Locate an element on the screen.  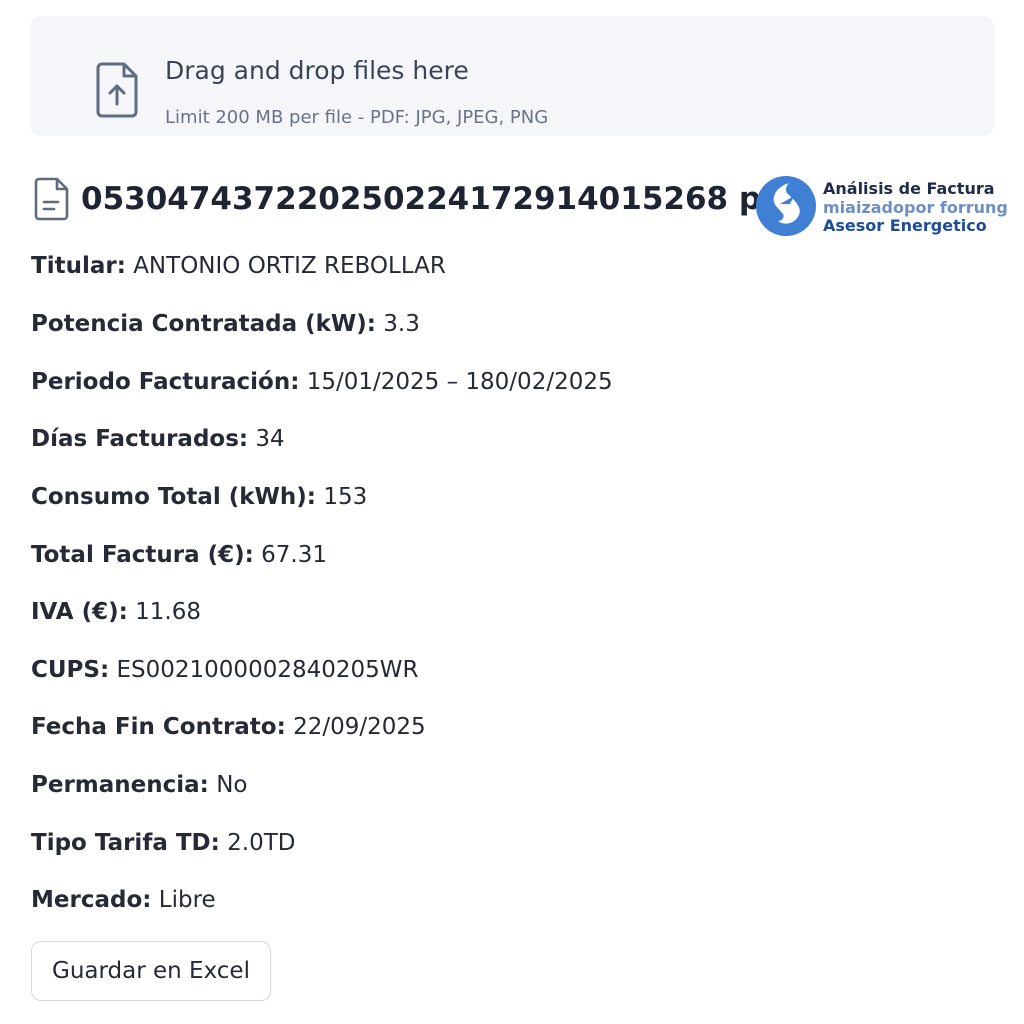
field-dias: Días Facturados: 34 is located at coordinates (158, 439).